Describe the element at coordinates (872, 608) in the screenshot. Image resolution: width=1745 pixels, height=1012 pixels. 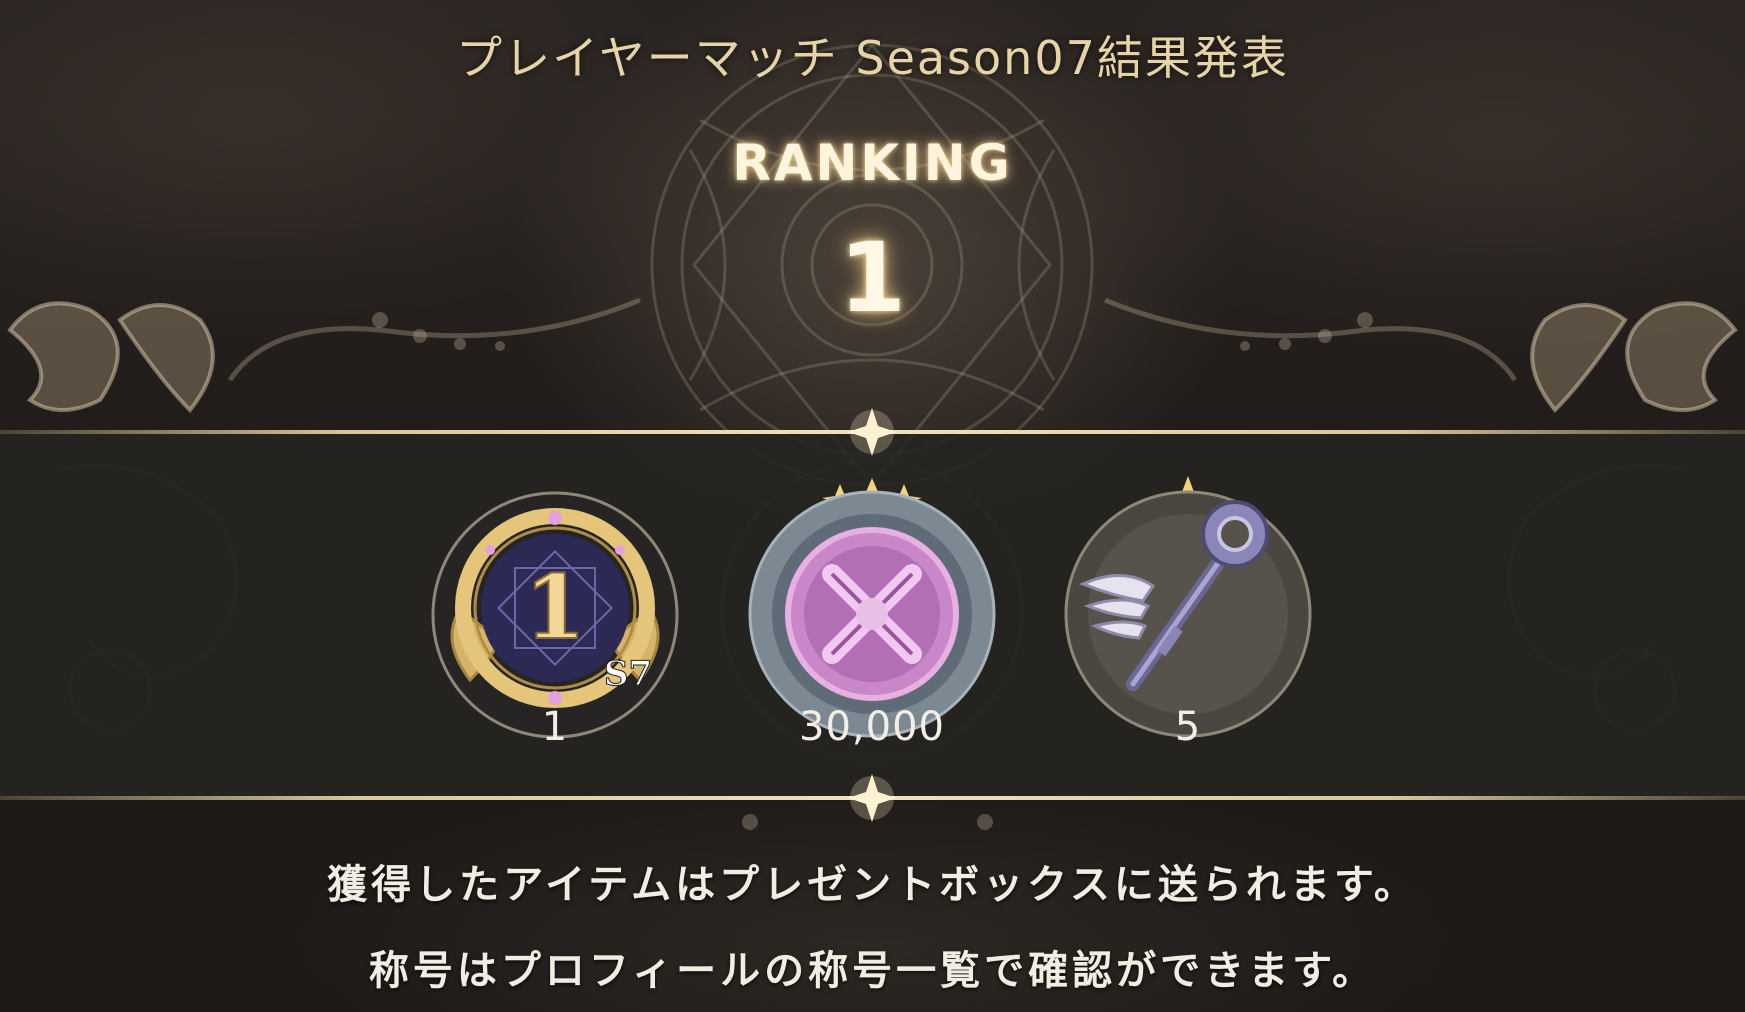
I see `medal-coin-icon` at that location.